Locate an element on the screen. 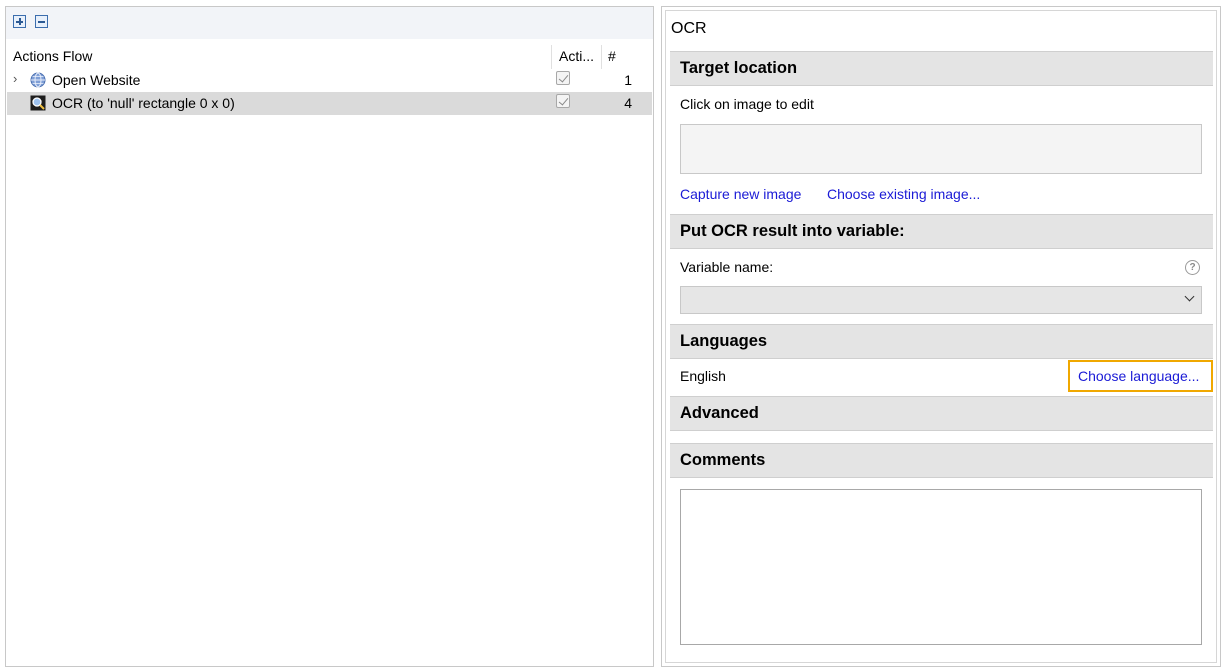 This screenshot has height=668, width=1227. column-number: # is located at coordinates (612, 56).